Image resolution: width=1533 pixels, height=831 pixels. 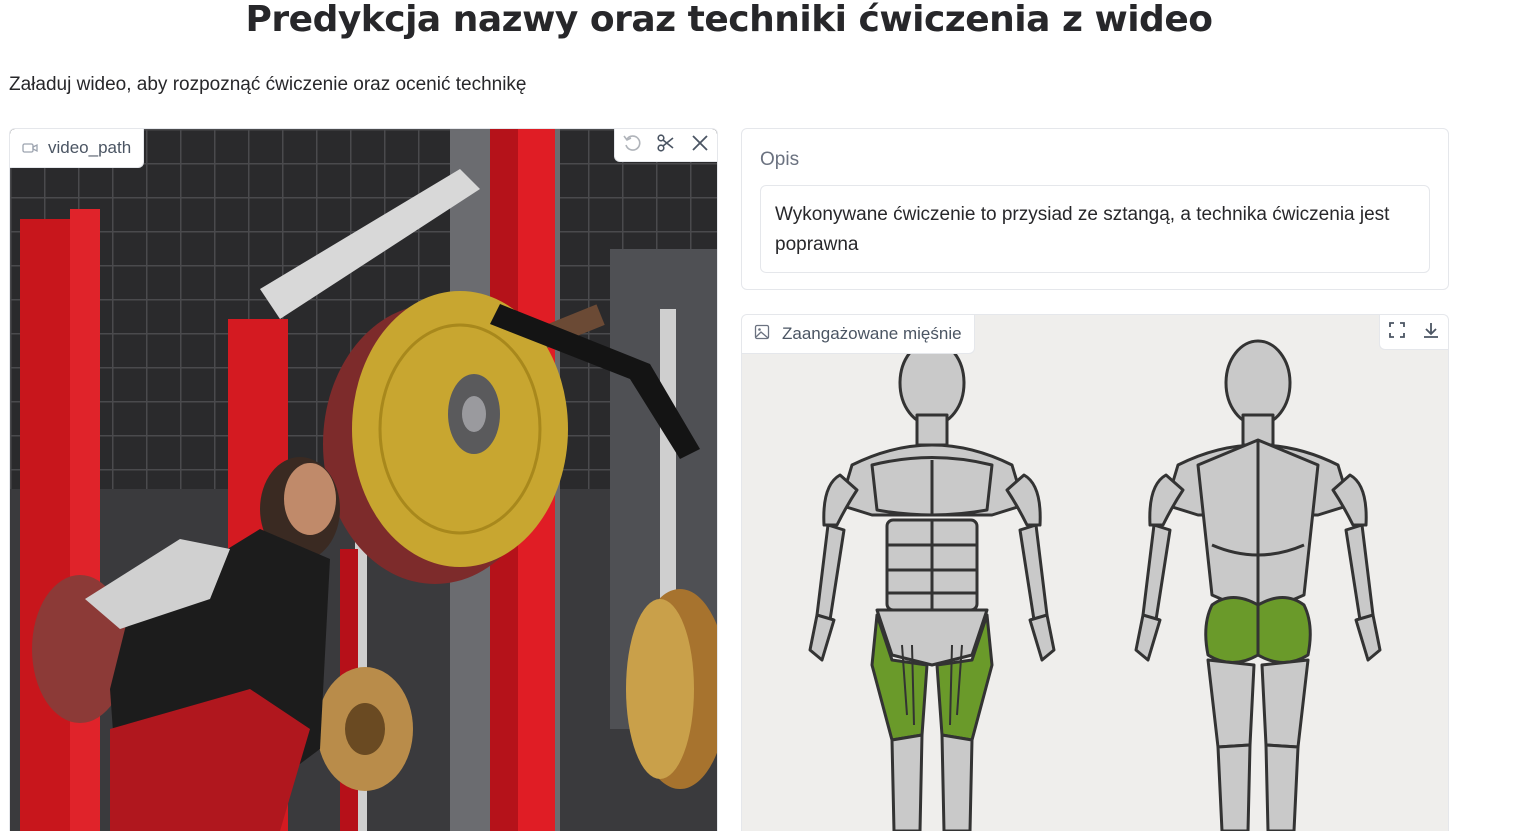 I want to click on video-label: video_path, so click(x=77, y=148).